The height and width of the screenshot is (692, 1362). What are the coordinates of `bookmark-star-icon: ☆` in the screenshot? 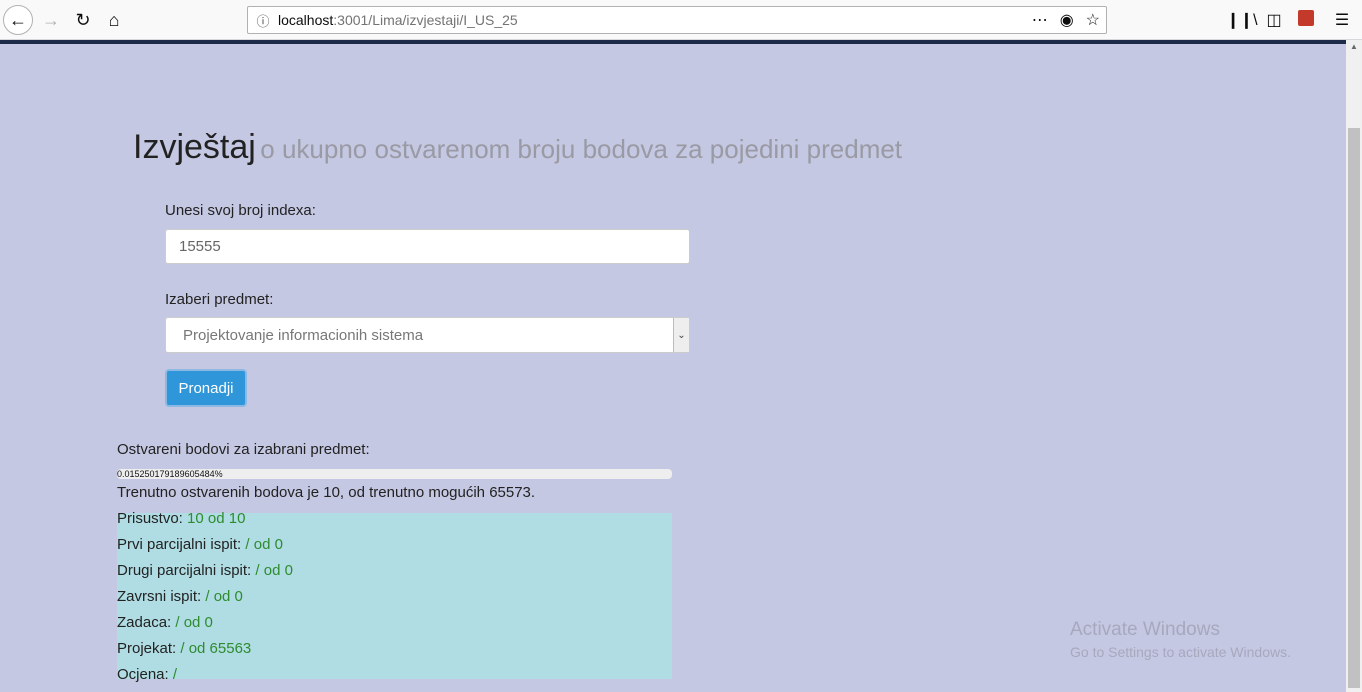 It's located at (1093, 20).